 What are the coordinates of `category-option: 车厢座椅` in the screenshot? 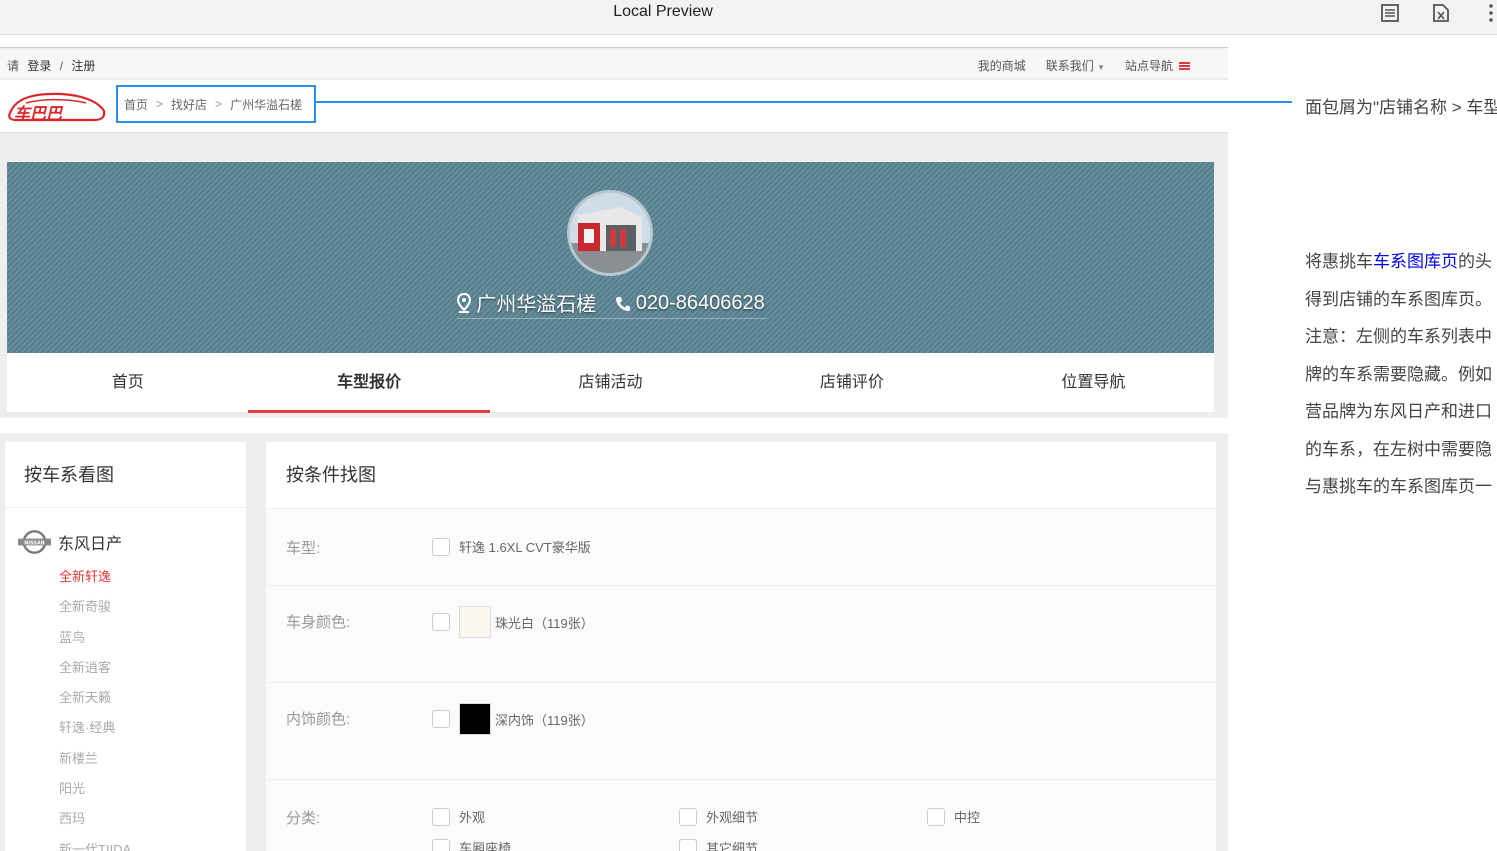 It's located at (471, 844).